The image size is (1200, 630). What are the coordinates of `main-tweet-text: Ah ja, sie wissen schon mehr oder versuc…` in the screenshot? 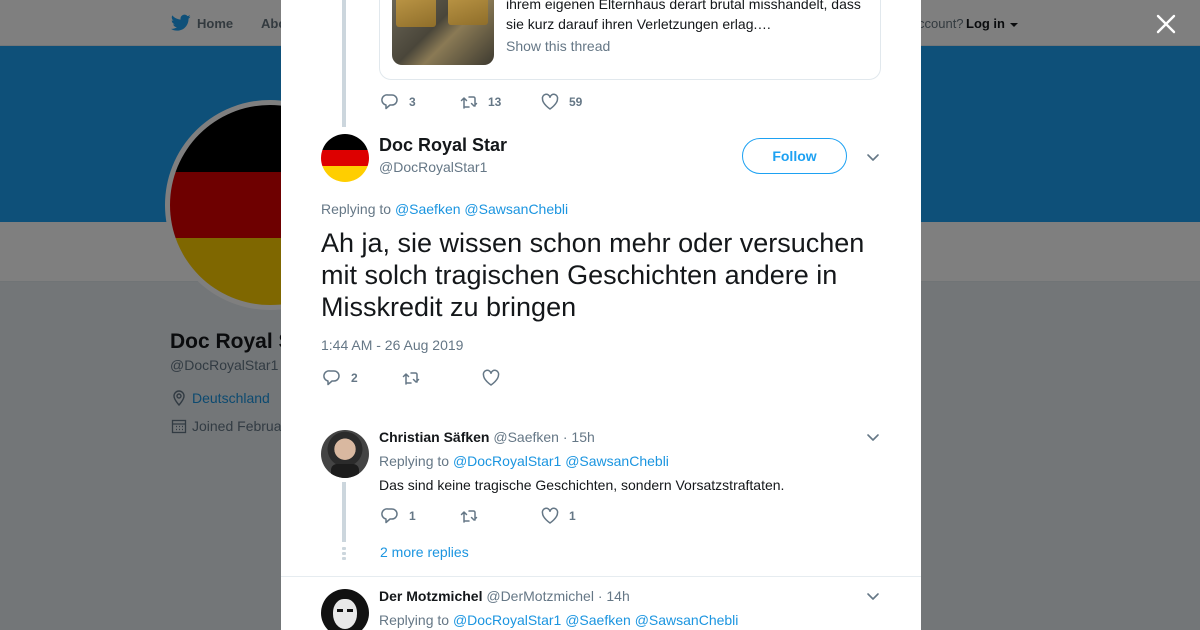 It's located at (593, 275).